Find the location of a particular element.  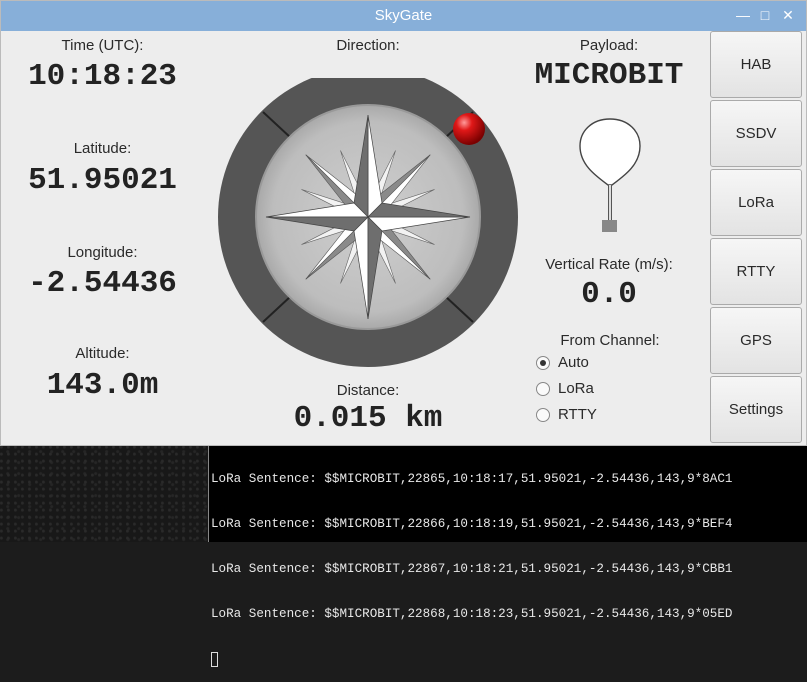

title-bar: SkyGate — □ ✕ is located at coordinates (403, 16).